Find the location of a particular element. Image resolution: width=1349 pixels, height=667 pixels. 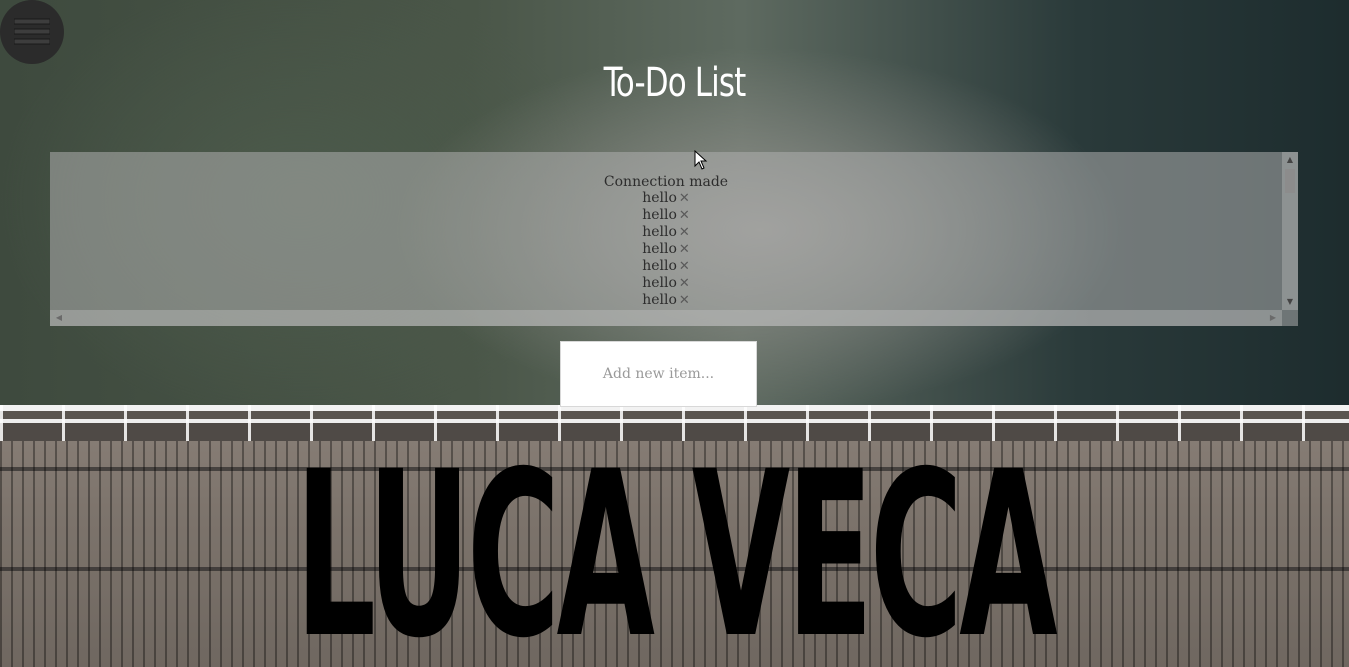

new-item-input is located at coordinates (658, 374).